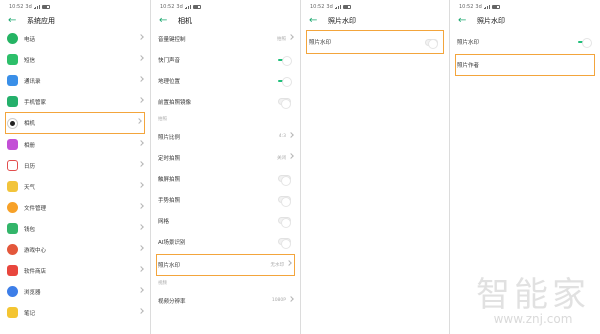  What do you see at coordinates (12, 312) in the screenshot?
I see `notes-icon` at bounding box center [12, 312].